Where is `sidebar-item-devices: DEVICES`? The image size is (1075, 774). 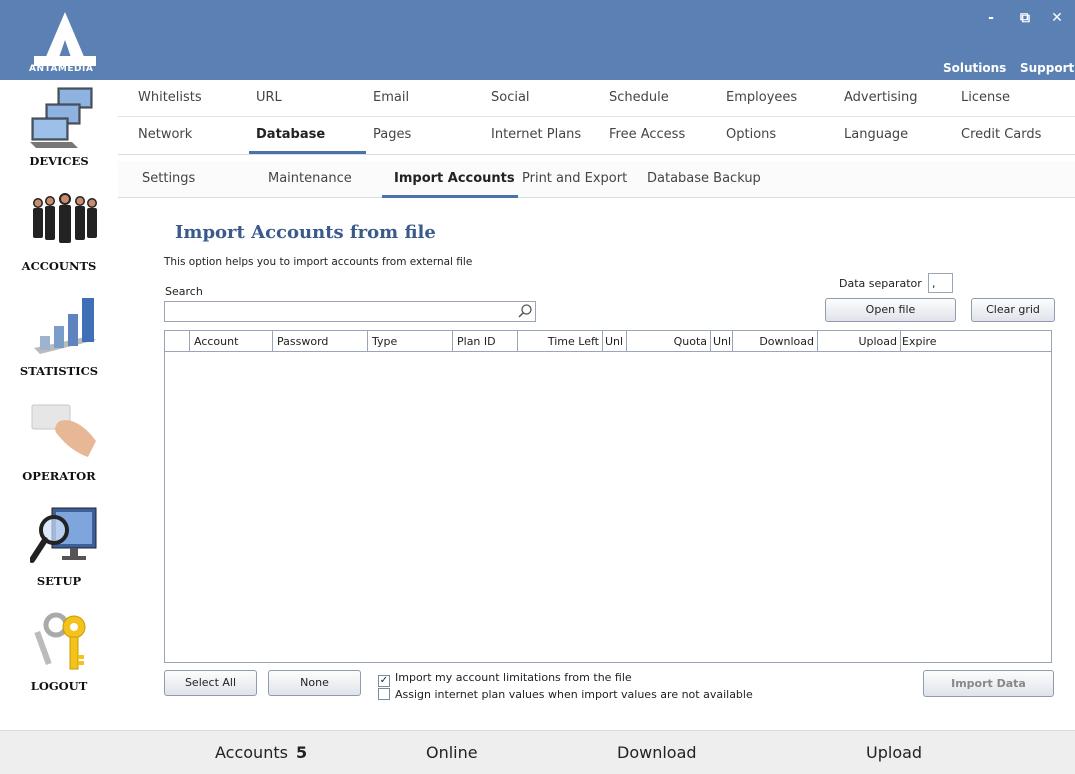
sidebar-item-devices: DEVICES is located at coordinates (59, 132).